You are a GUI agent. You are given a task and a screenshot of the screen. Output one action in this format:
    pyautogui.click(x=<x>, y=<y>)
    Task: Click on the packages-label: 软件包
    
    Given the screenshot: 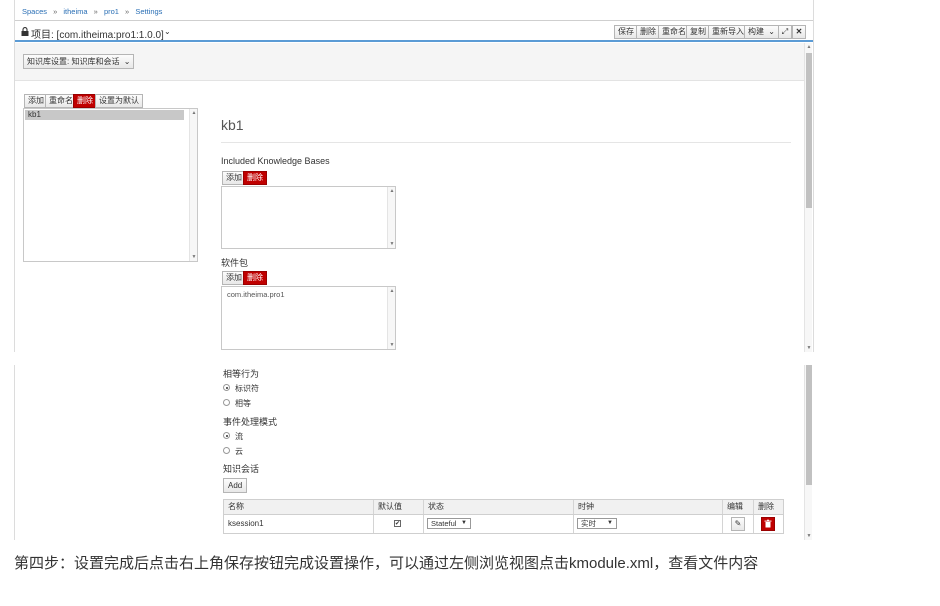 What is the action you would take?
    pyautogui.click(x=235, y=263)
    